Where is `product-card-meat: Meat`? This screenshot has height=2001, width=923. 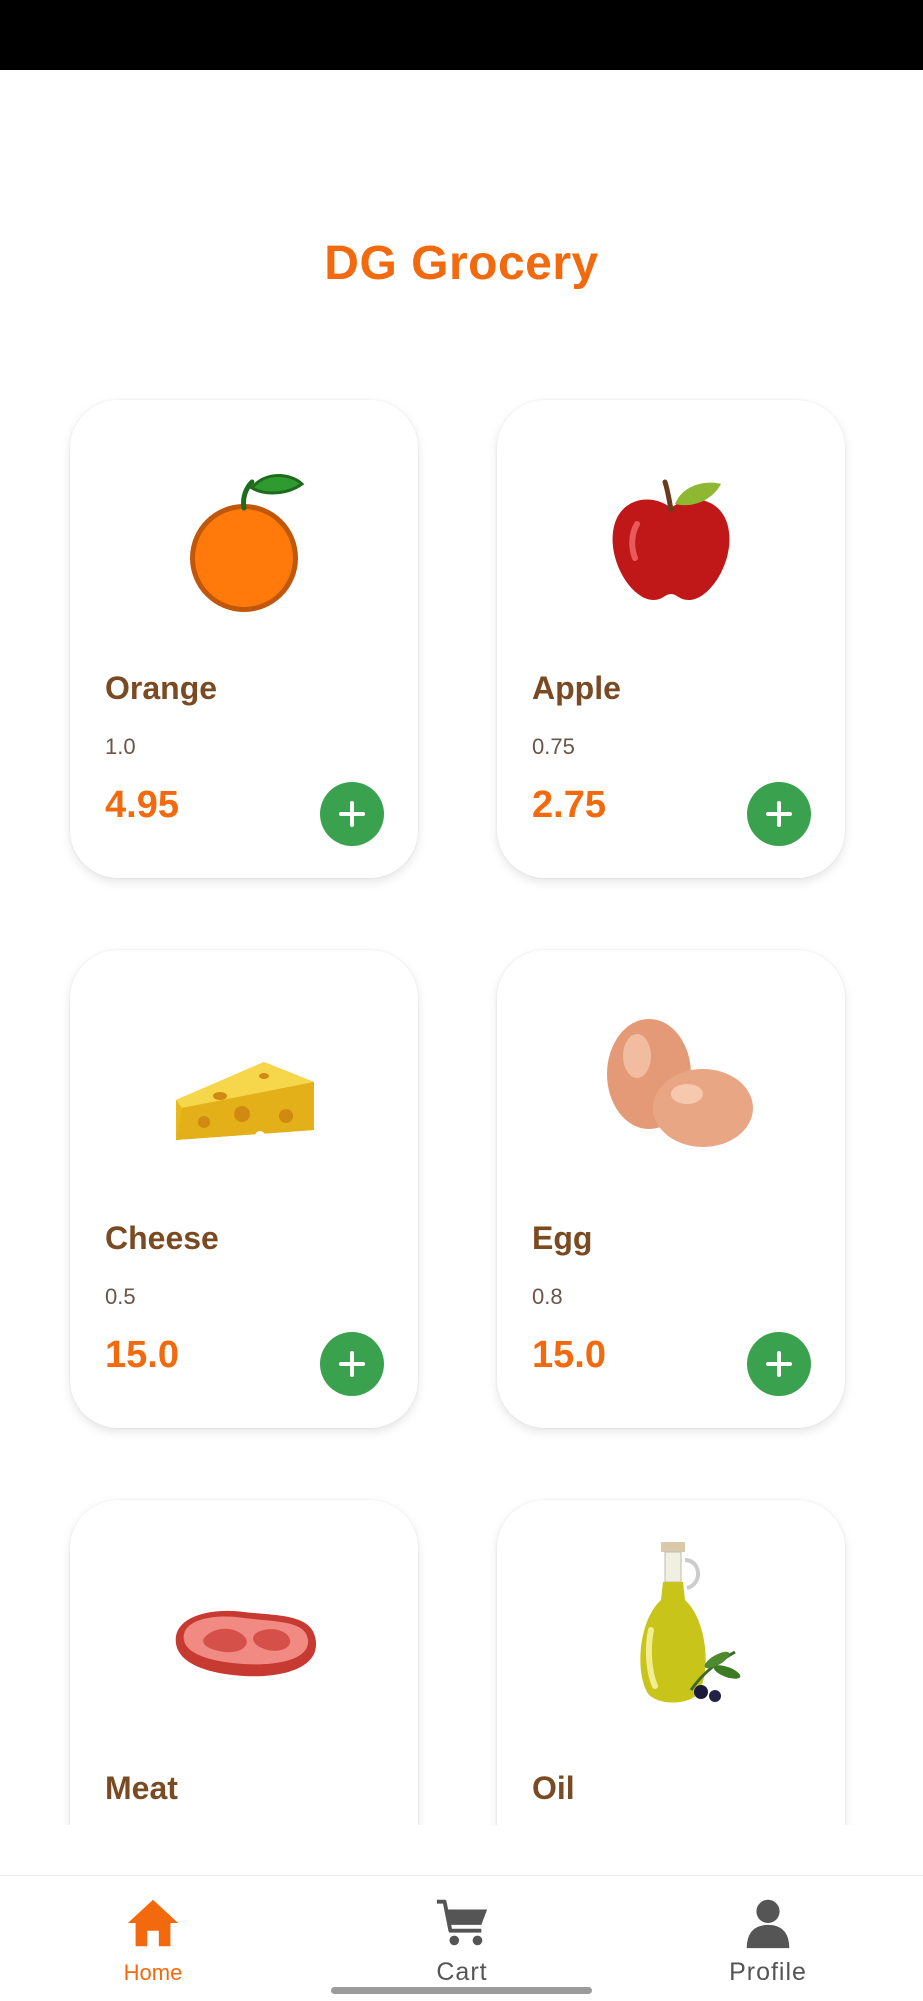
product-card-meat: Meat is located at coordinates (244, 1662).